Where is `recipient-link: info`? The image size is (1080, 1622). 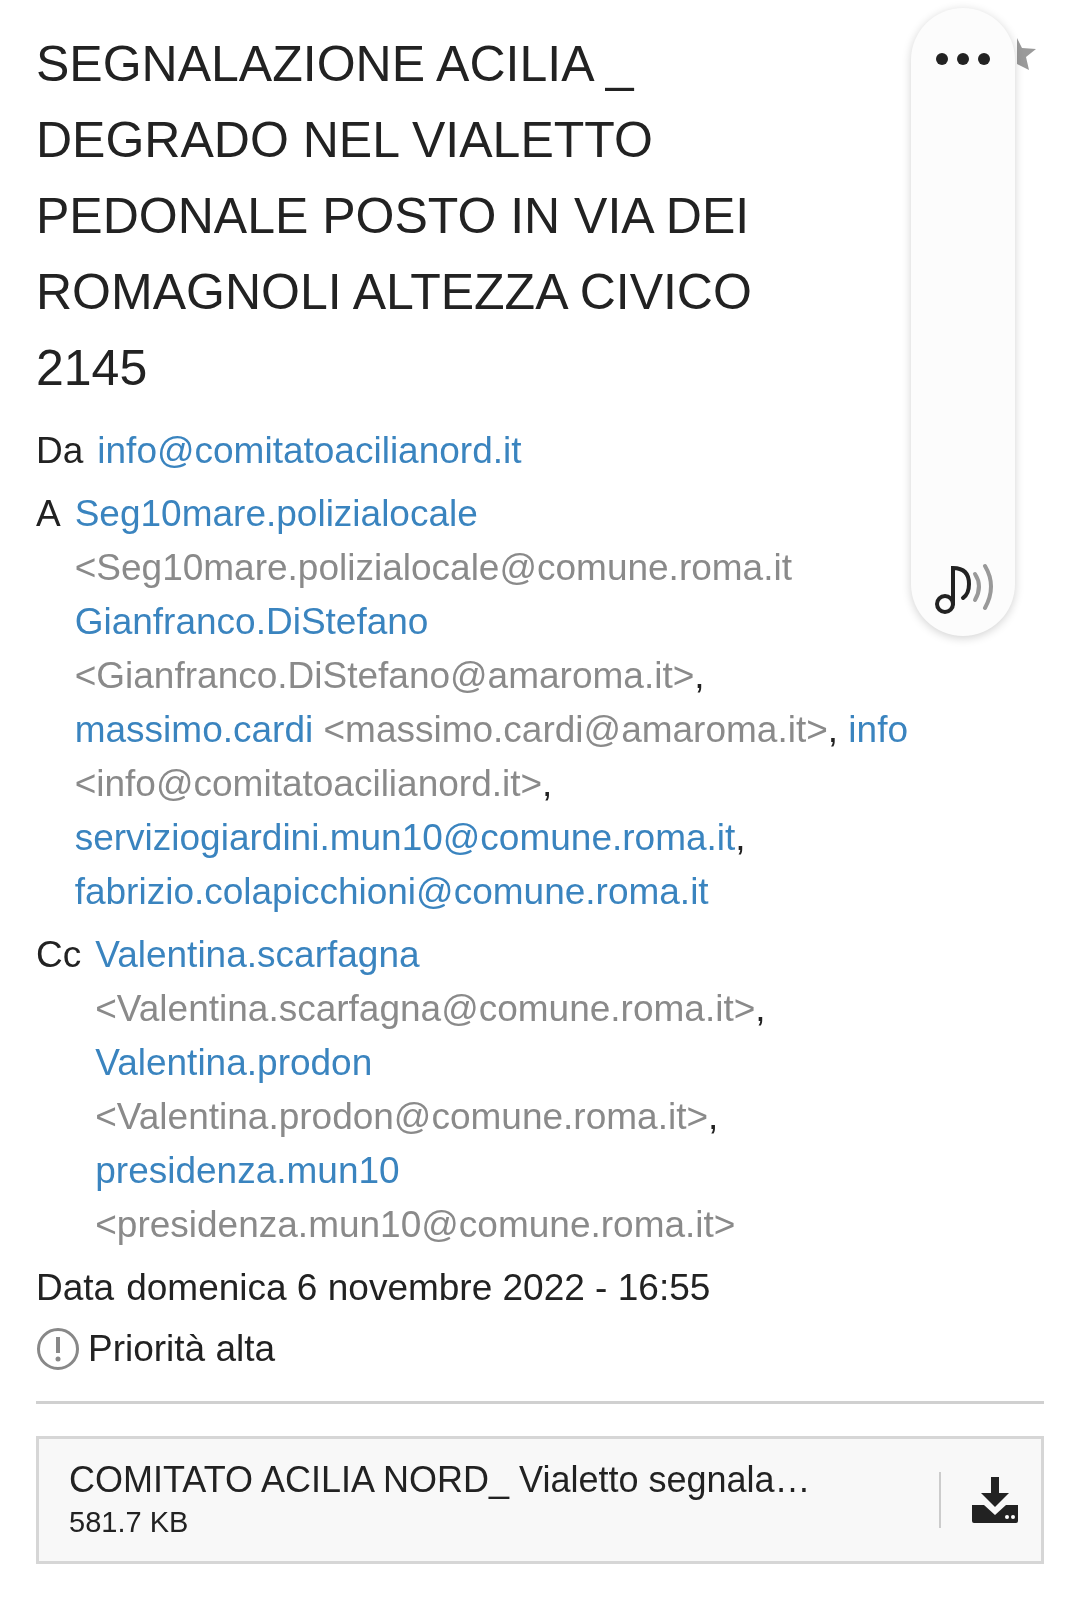
recipient-link: info is located at coordinates (878, 729).